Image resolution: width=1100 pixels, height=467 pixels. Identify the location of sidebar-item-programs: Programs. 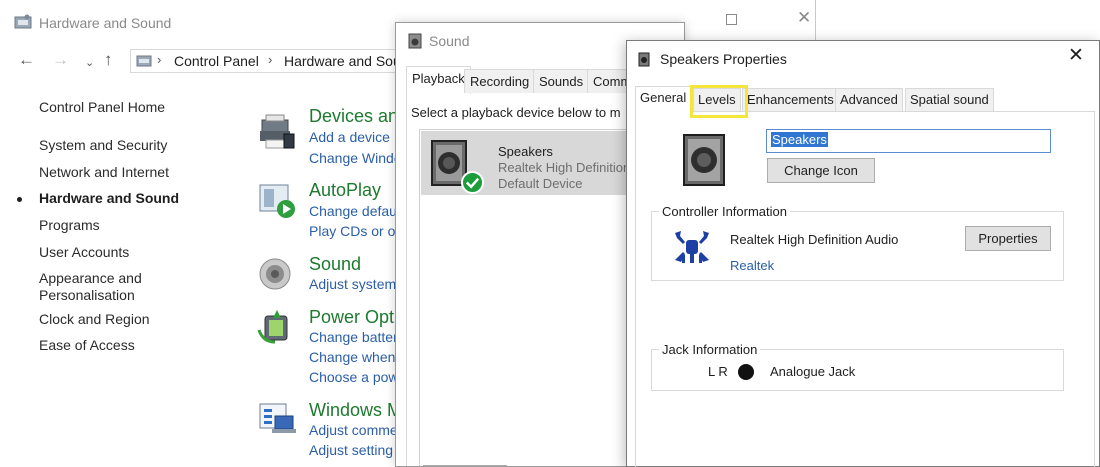
(69, 225).